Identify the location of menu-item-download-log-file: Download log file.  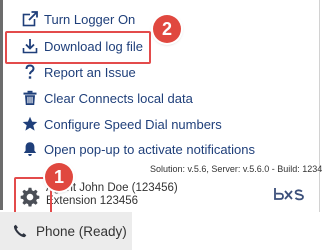
(82, 46).